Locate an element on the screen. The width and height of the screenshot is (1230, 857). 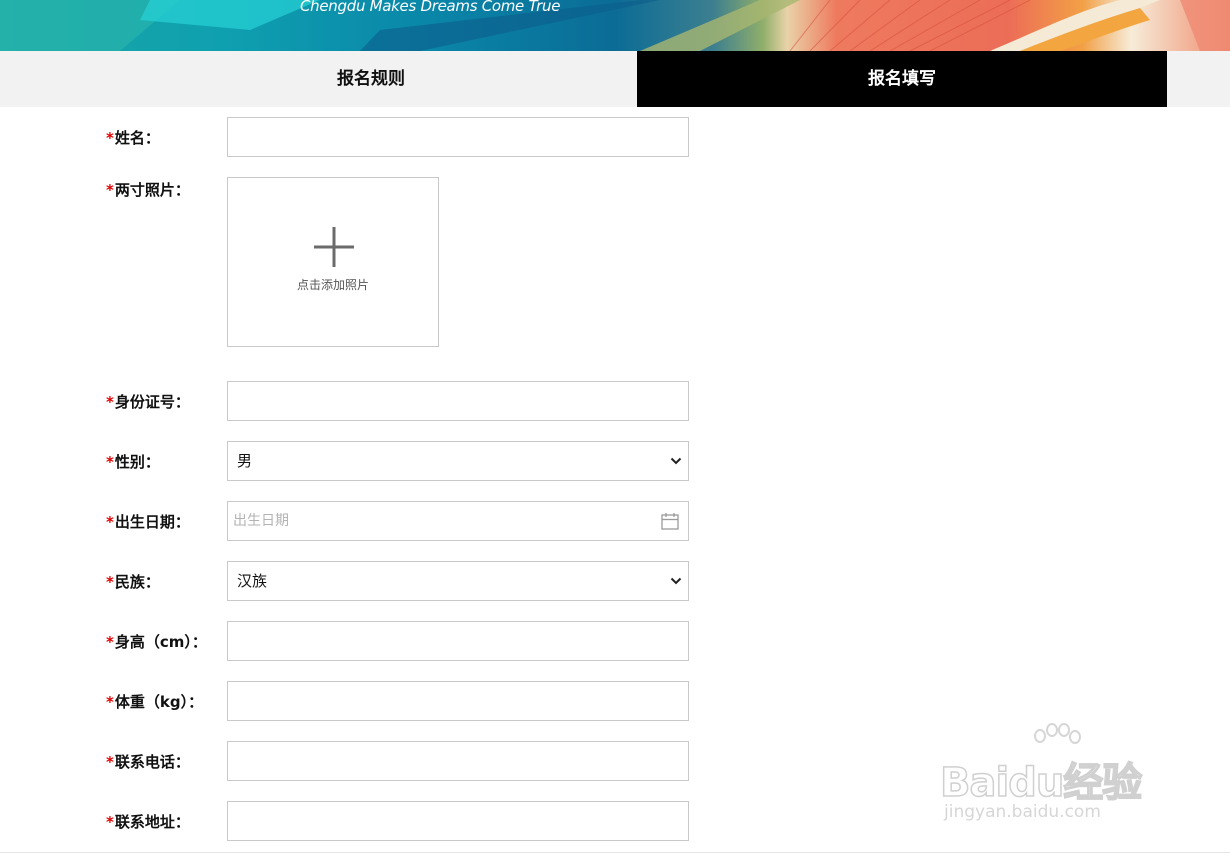
watermark-url: jingyan.baidu.com is located at coordinates (1022, 812).